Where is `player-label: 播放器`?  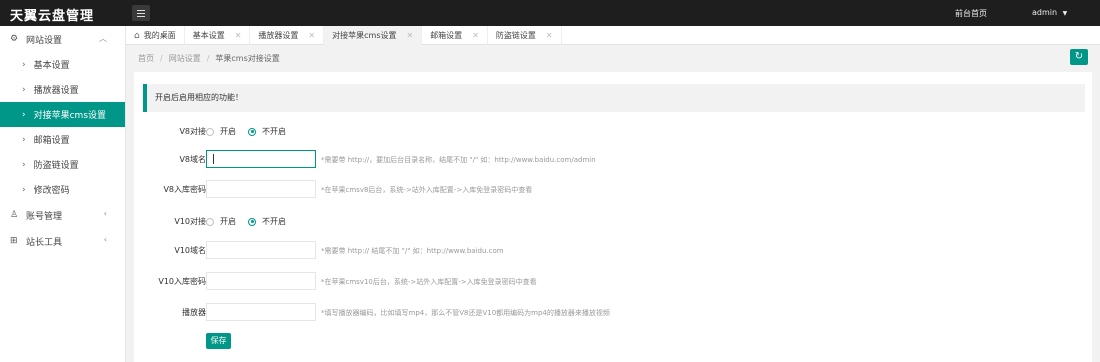 player-label: 播放器 is located at coordinates (194, 312).